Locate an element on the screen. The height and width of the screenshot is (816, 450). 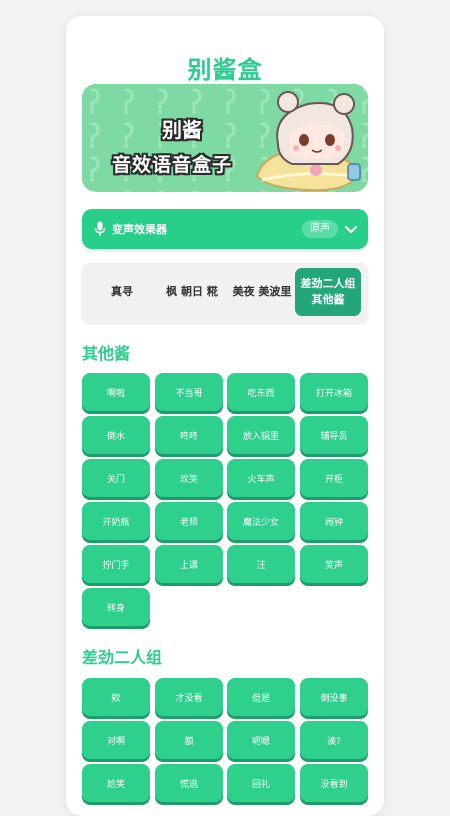
sound-button: 上课 is located at coordinates (189, 564).